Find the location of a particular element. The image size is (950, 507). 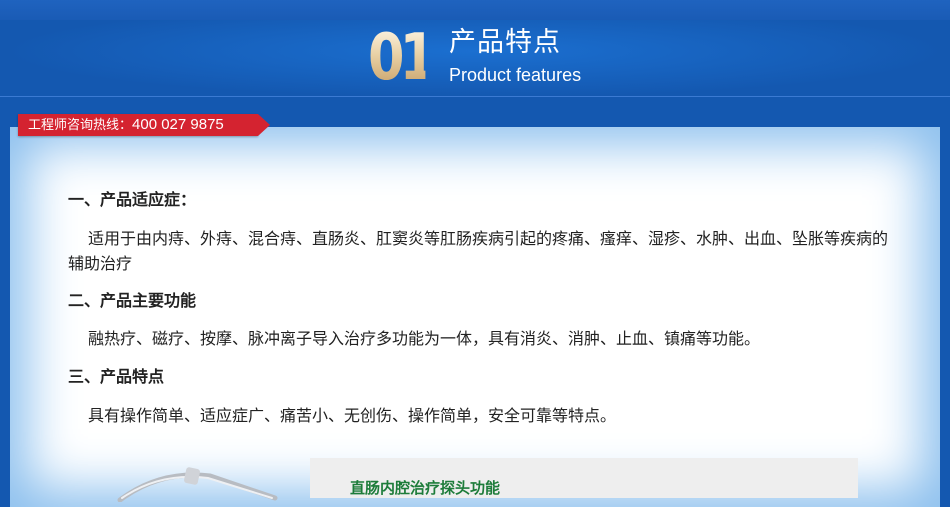

section-number: 01 is located at coordinates (402, 58).